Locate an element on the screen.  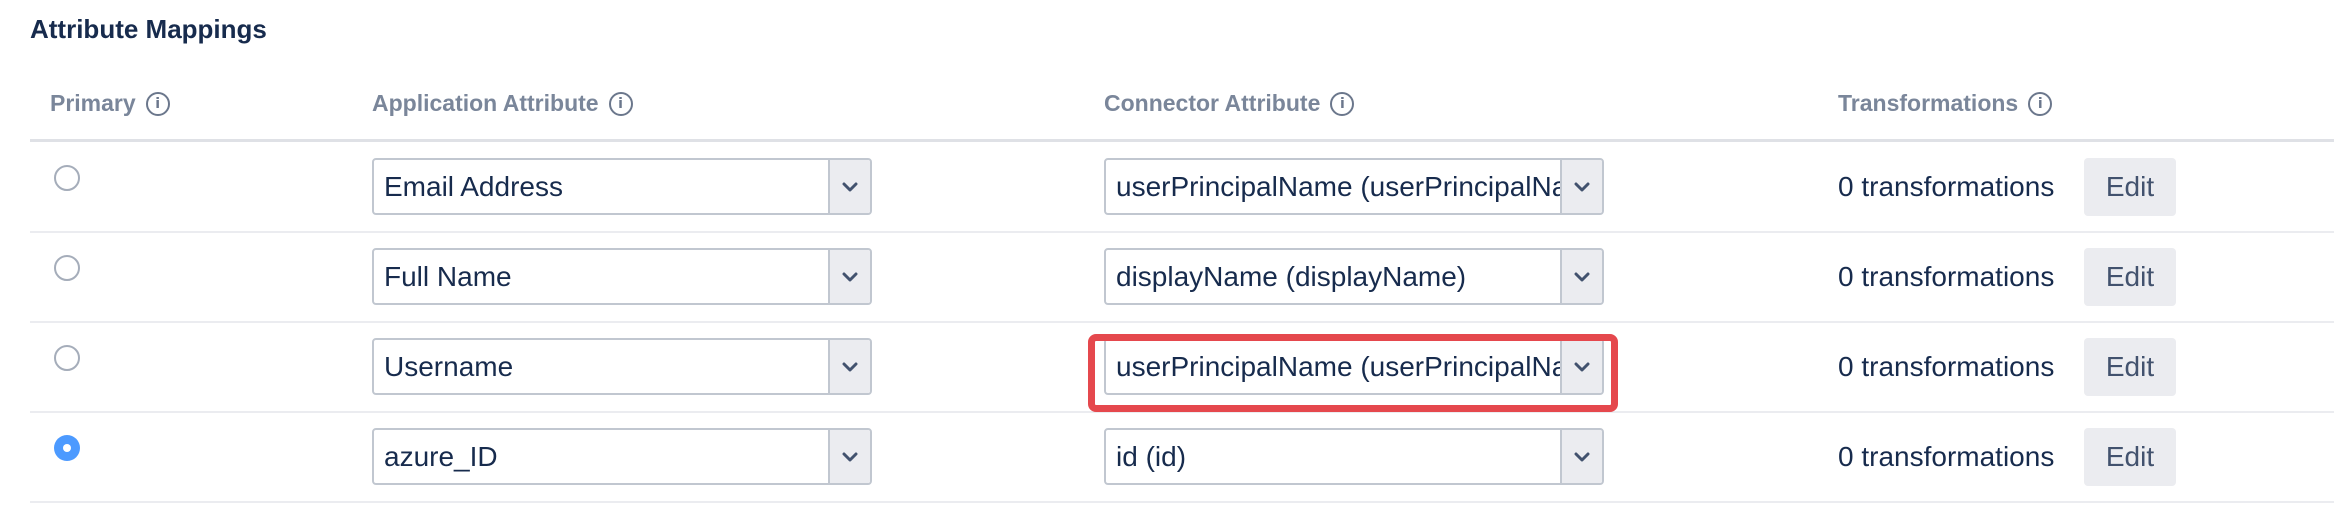
header-primary: Primary i is located at coordinates (110, 103).